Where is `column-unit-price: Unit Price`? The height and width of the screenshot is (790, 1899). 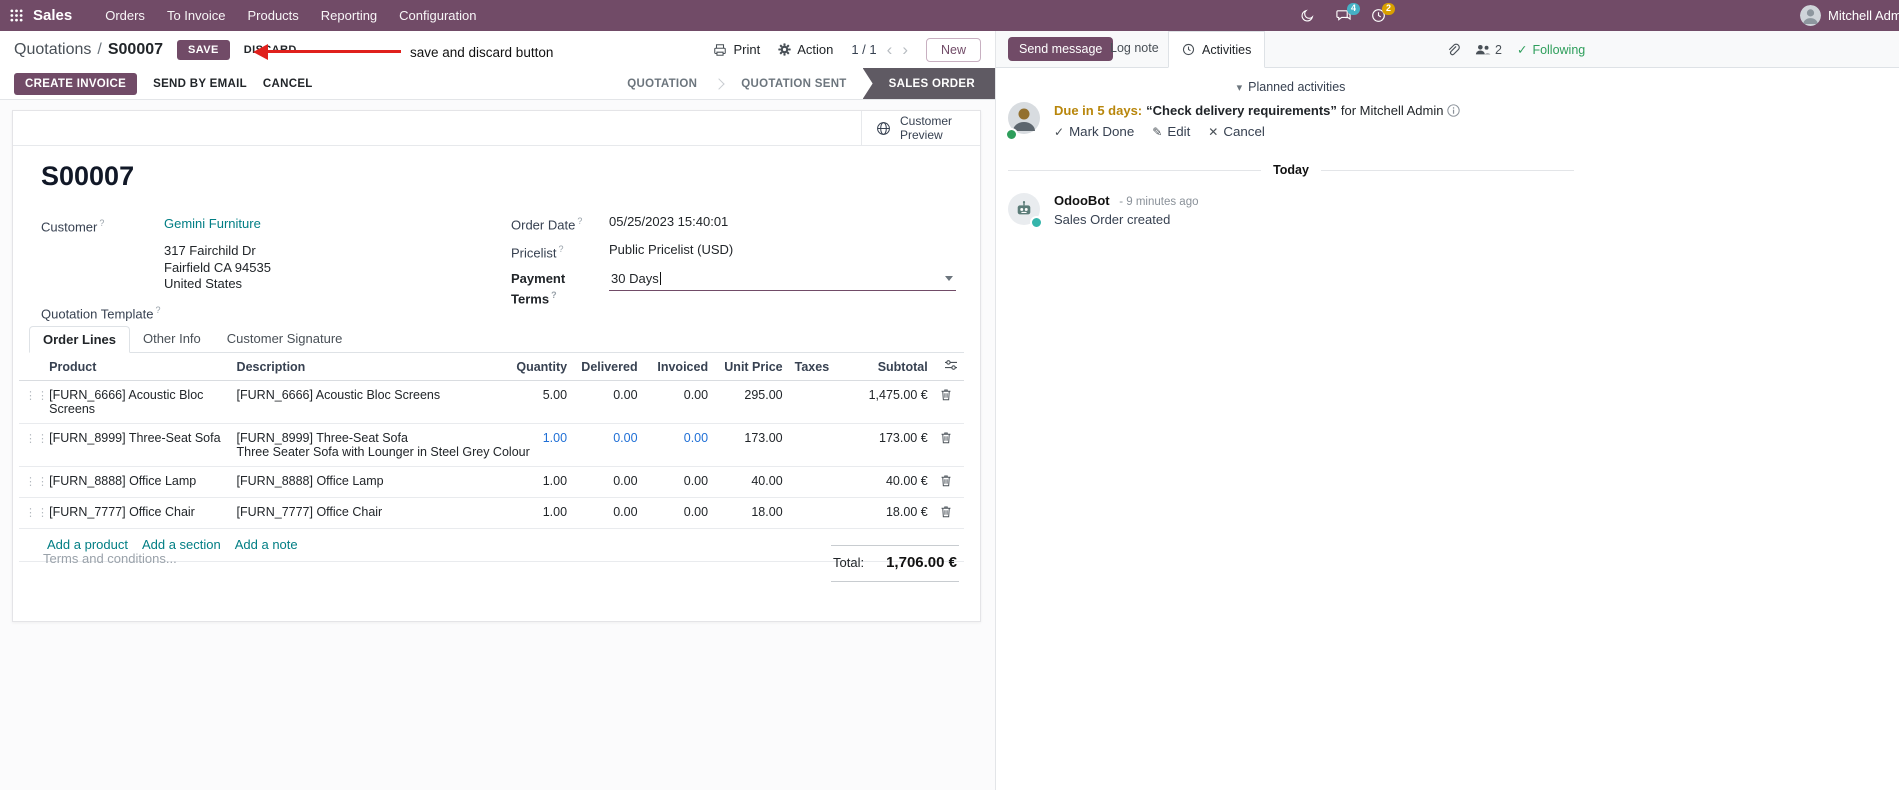
column-unit-price: Unit Price is located at coordinates (751, 367).